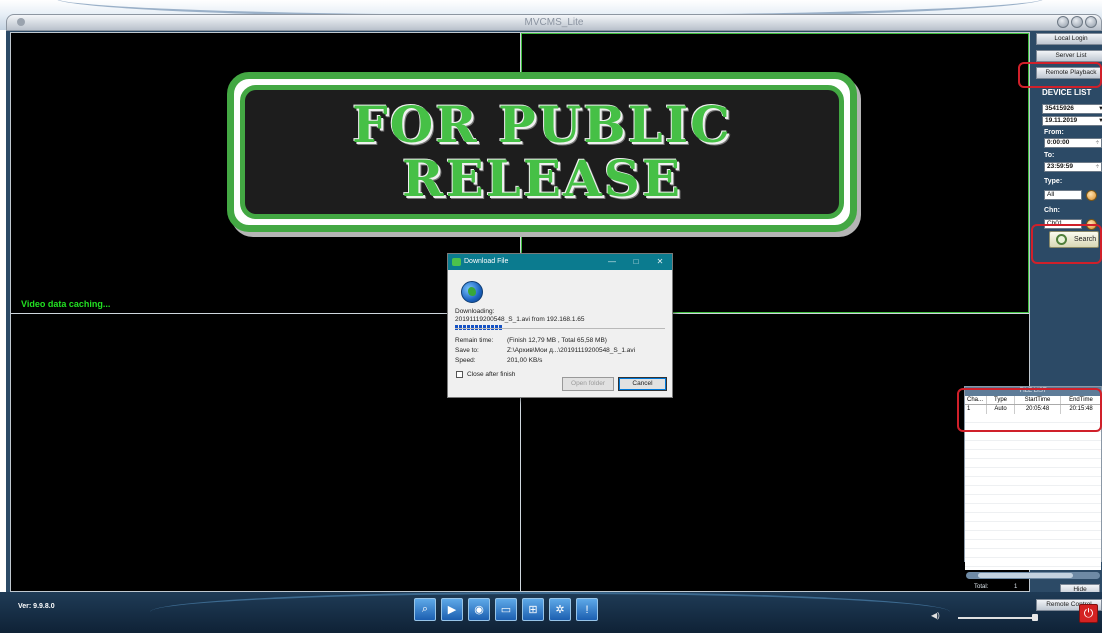 Image resolution: width=1102 pixels, height=633 pixels. What do you see at coordinates (642, 384) in the screenshot?
I see `cancel-button: Cancel` at bounding box center [642, 384].